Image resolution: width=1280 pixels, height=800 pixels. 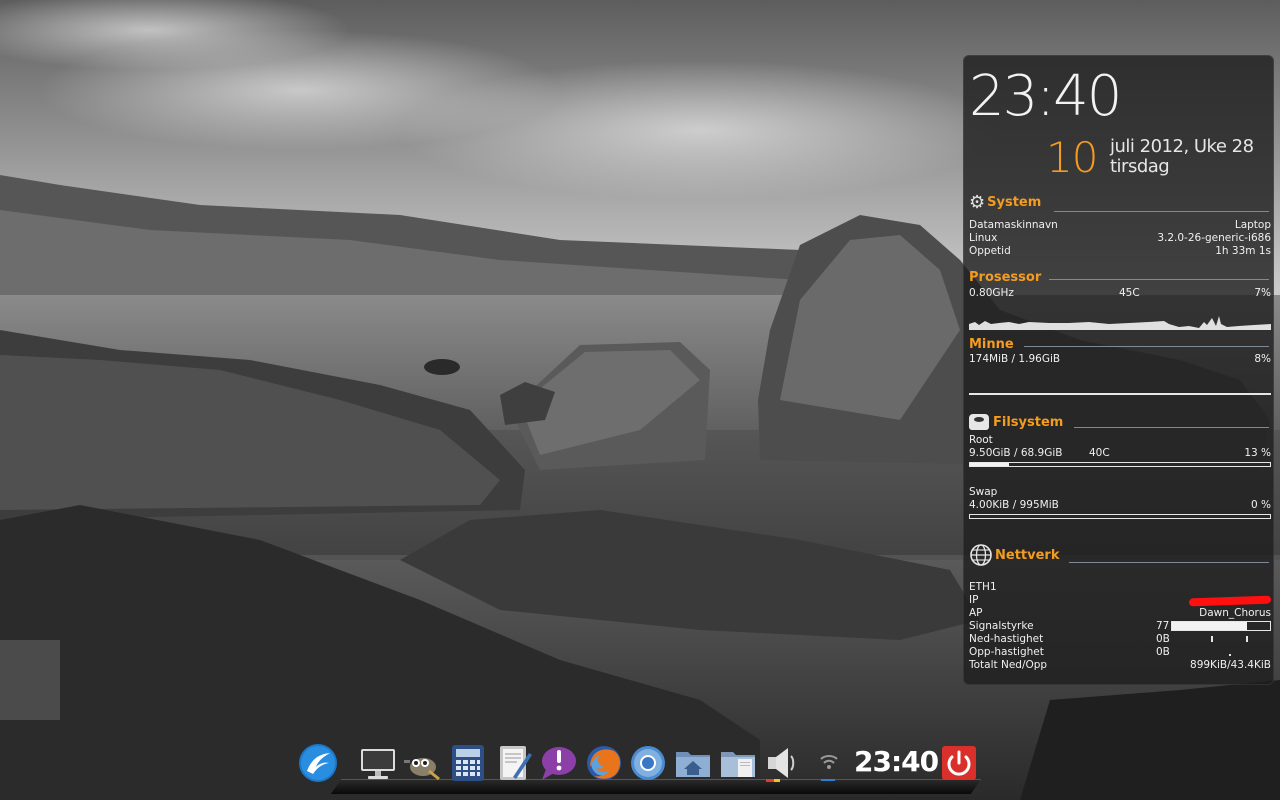 I want to click on system-row-kernel: Linux 3.2.0-26-generic-i686, so click(x=1120, y=238).